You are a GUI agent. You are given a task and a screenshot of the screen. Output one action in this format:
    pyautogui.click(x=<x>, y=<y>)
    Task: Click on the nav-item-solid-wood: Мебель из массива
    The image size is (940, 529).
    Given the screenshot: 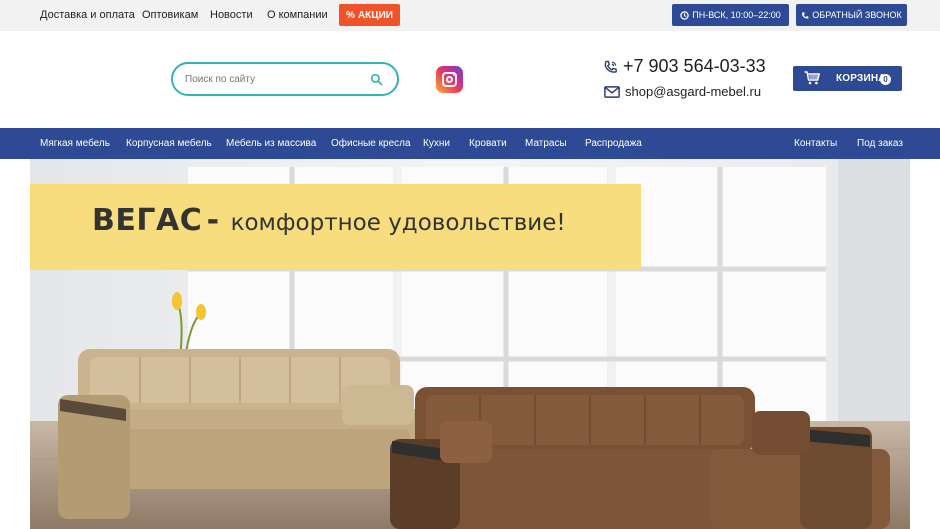 What is the action you would take?
    pyautogui.click(x=271, y=143)
    